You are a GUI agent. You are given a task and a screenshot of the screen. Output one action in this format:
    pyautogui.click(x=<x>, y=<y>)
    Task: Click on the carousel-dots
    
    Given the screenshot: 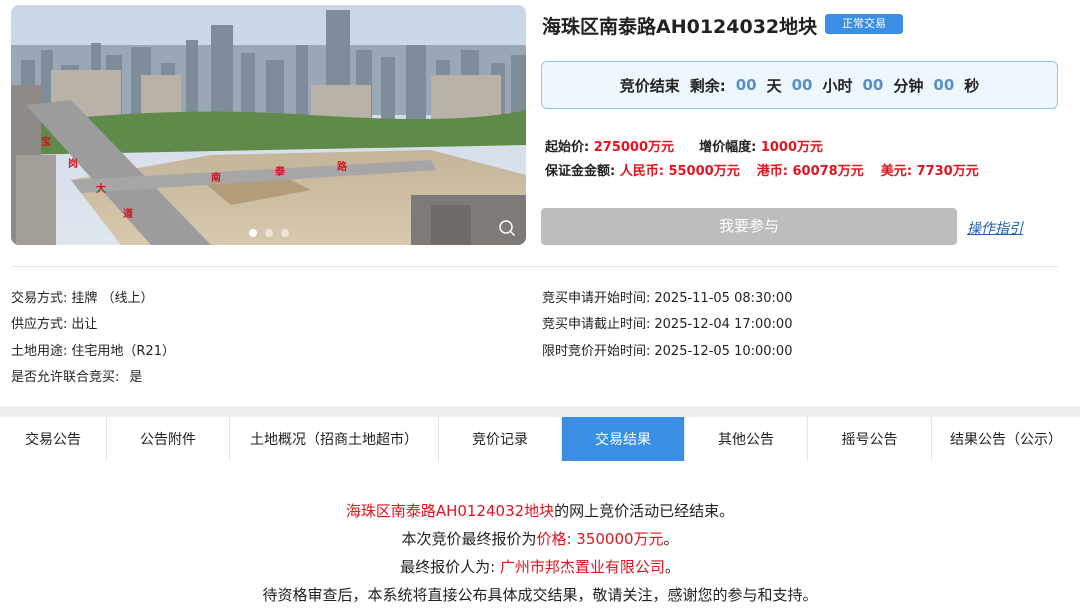 What is the action you would take?
    pyautogui.click(x=268, y=233)
    